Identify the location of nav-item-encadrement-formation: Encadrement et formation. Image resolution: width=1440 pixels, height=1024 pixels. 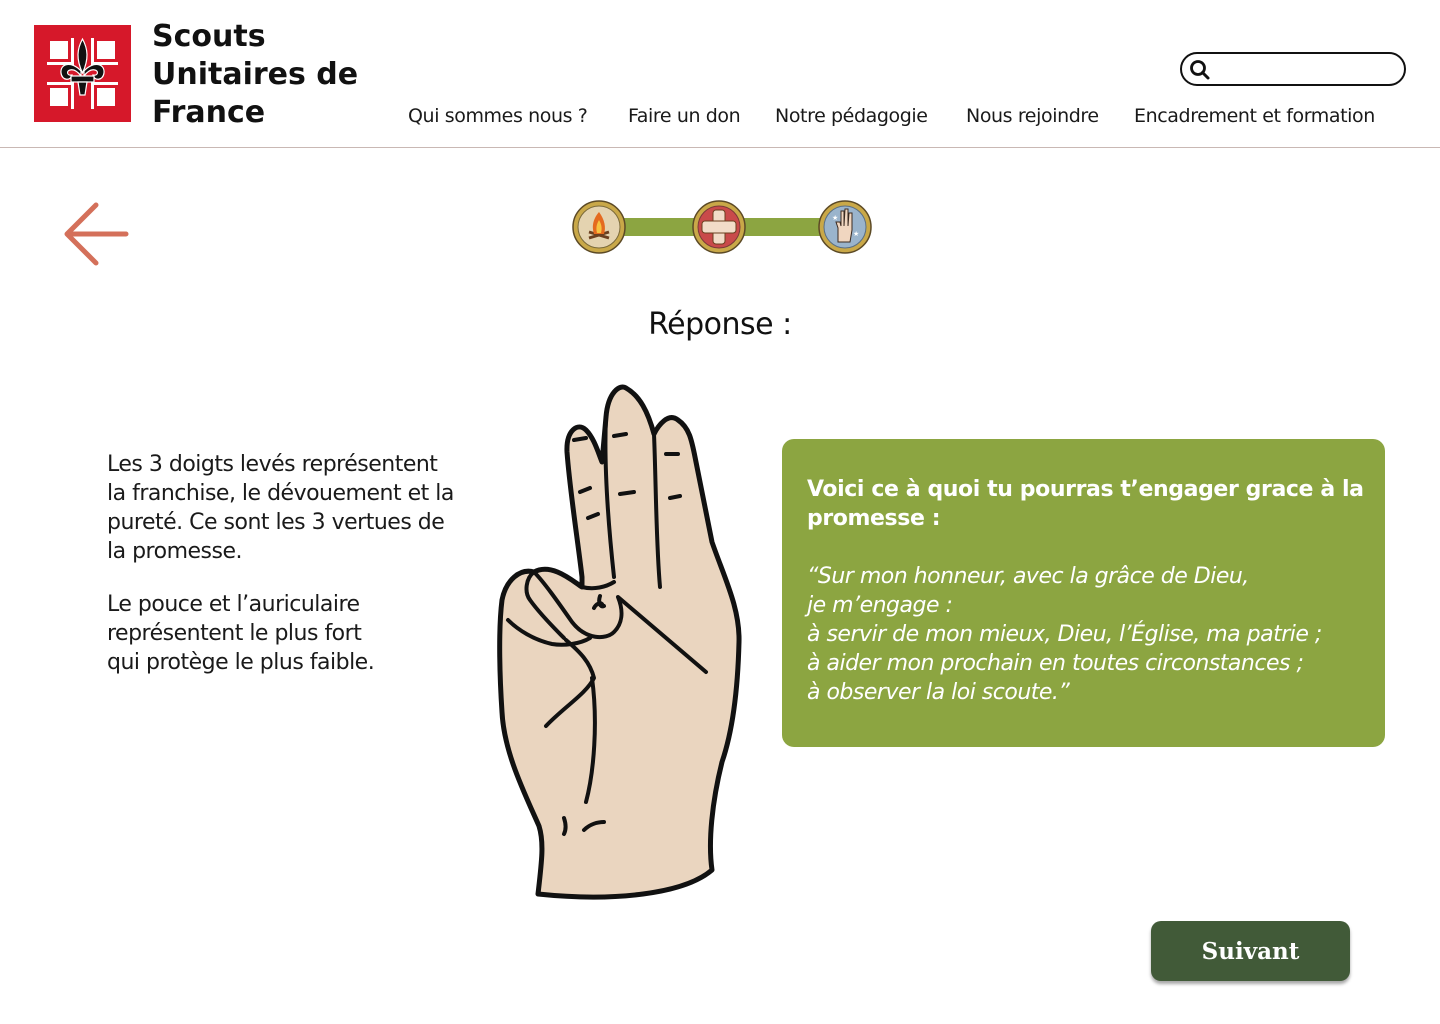
(1254, 116).